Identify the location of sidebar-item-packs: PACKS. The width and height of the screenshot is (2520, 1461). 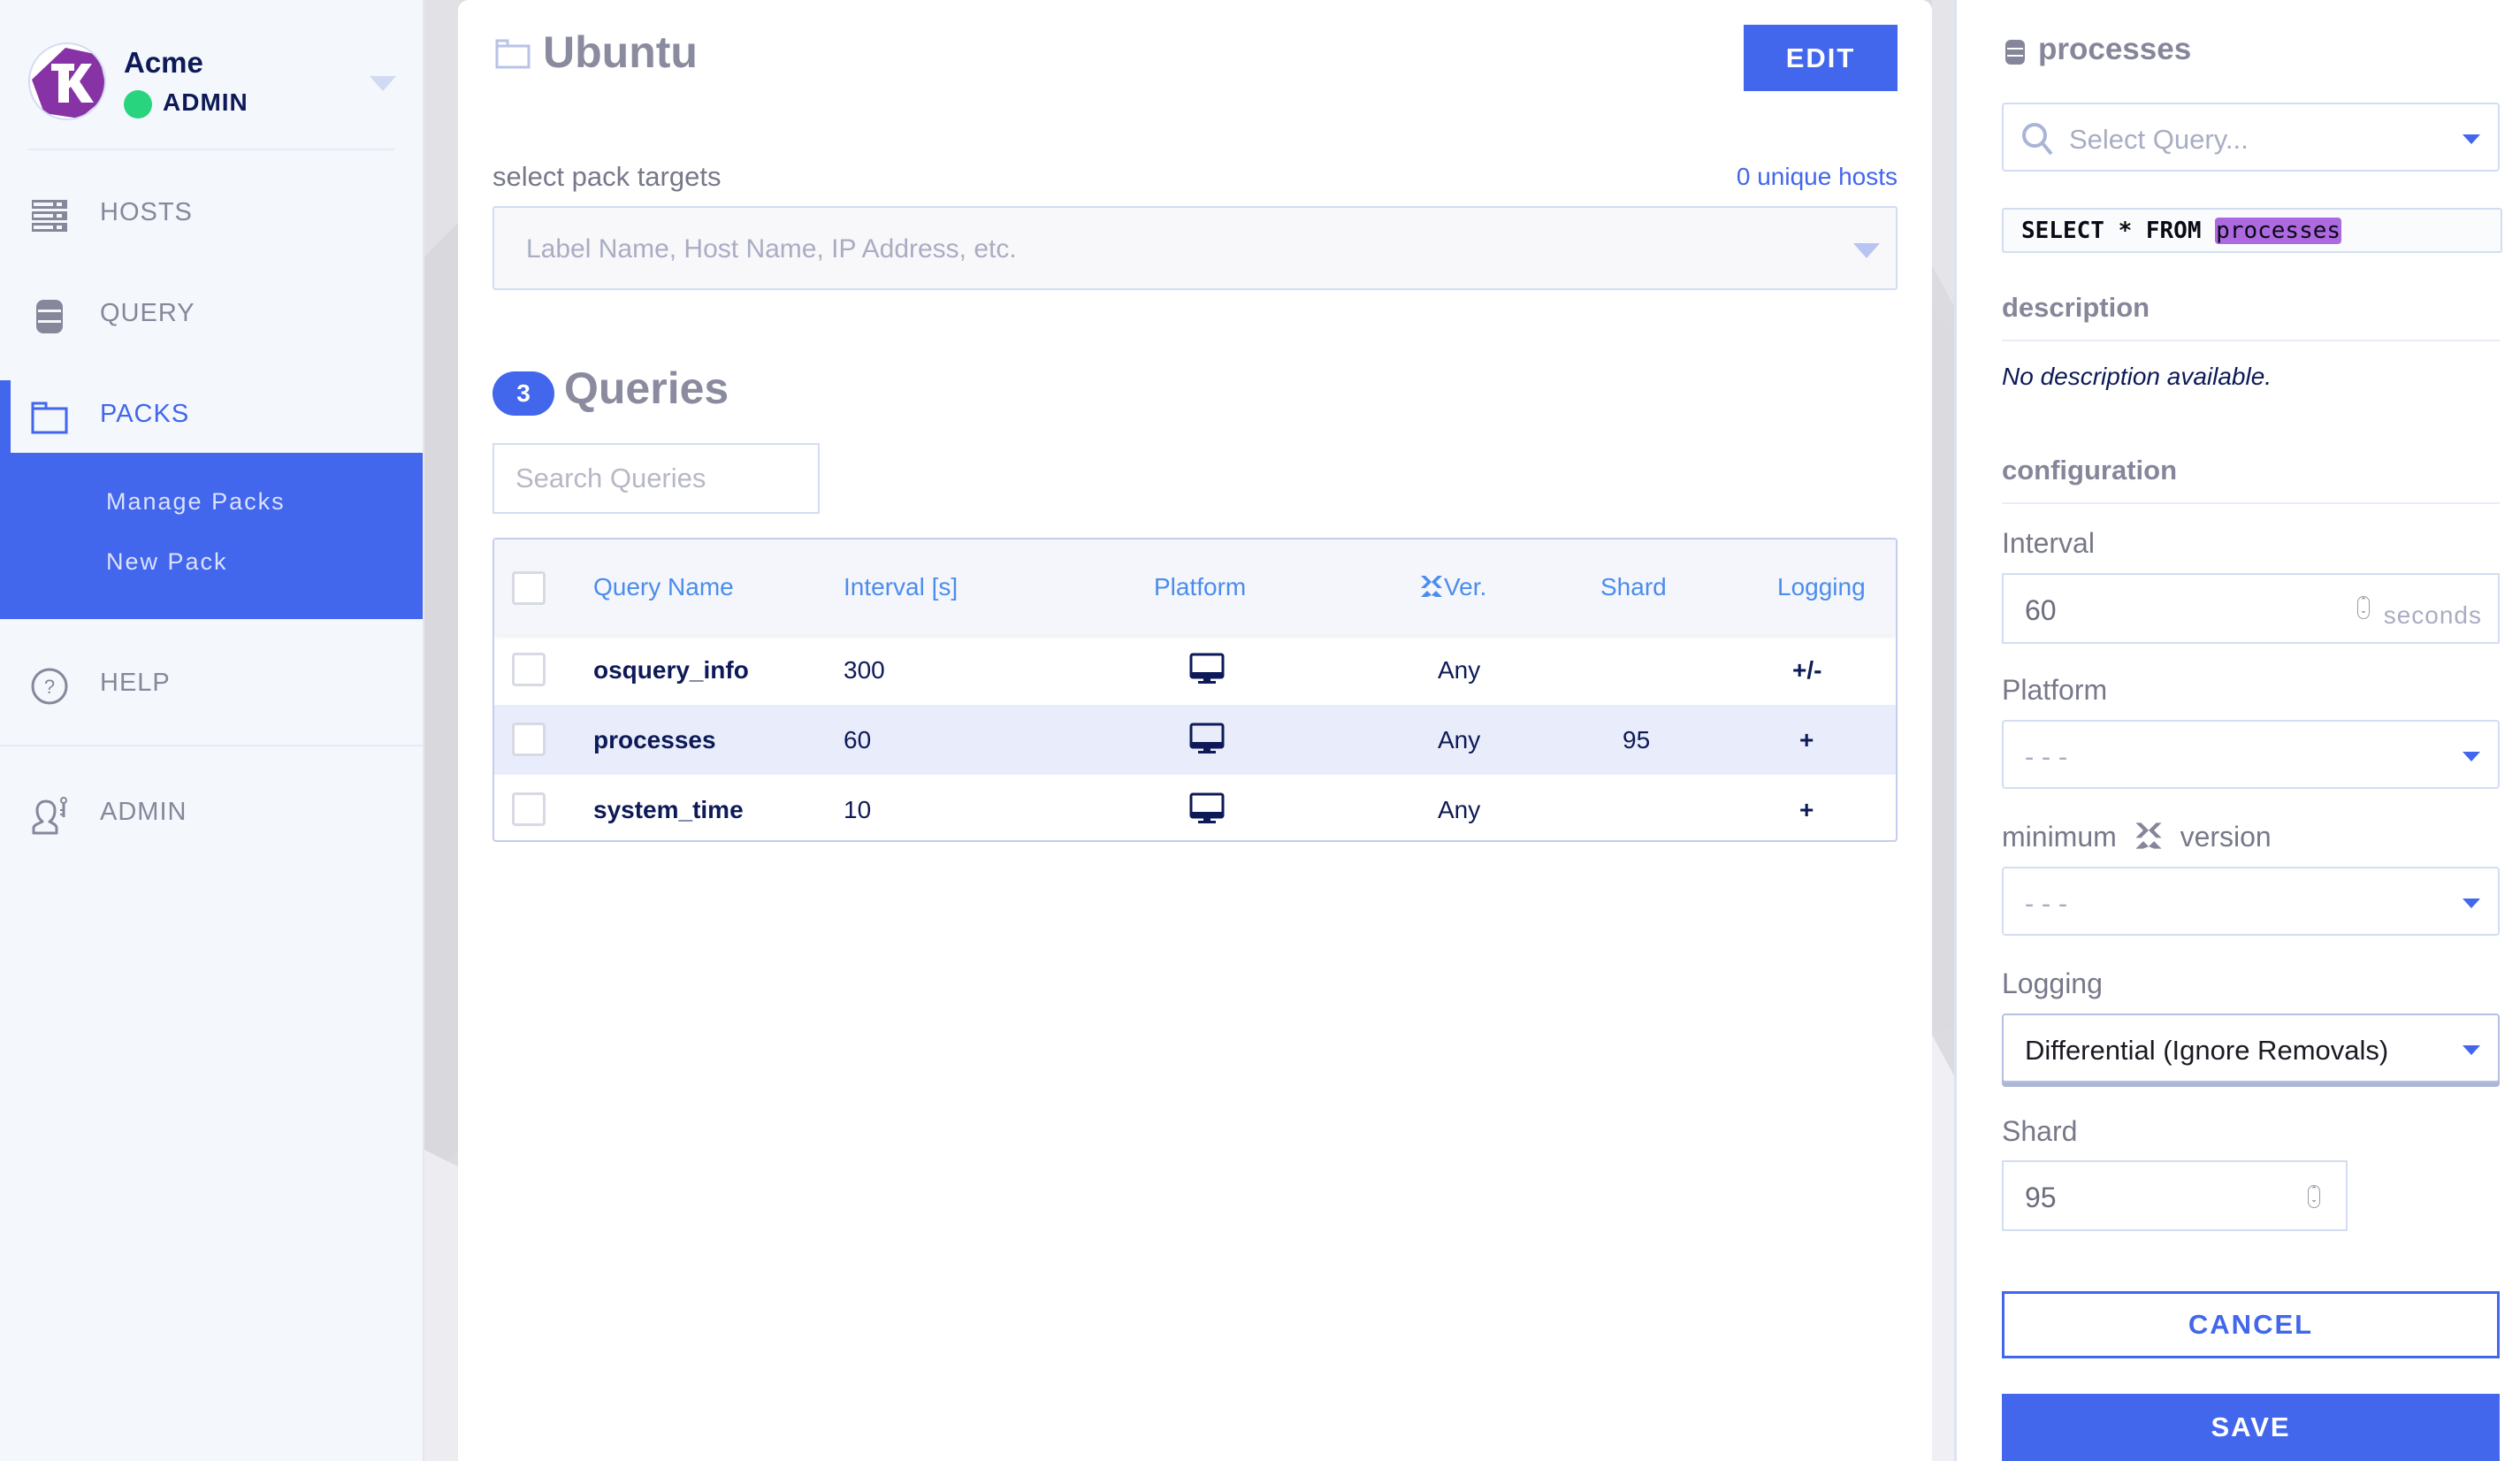
(217, 415).